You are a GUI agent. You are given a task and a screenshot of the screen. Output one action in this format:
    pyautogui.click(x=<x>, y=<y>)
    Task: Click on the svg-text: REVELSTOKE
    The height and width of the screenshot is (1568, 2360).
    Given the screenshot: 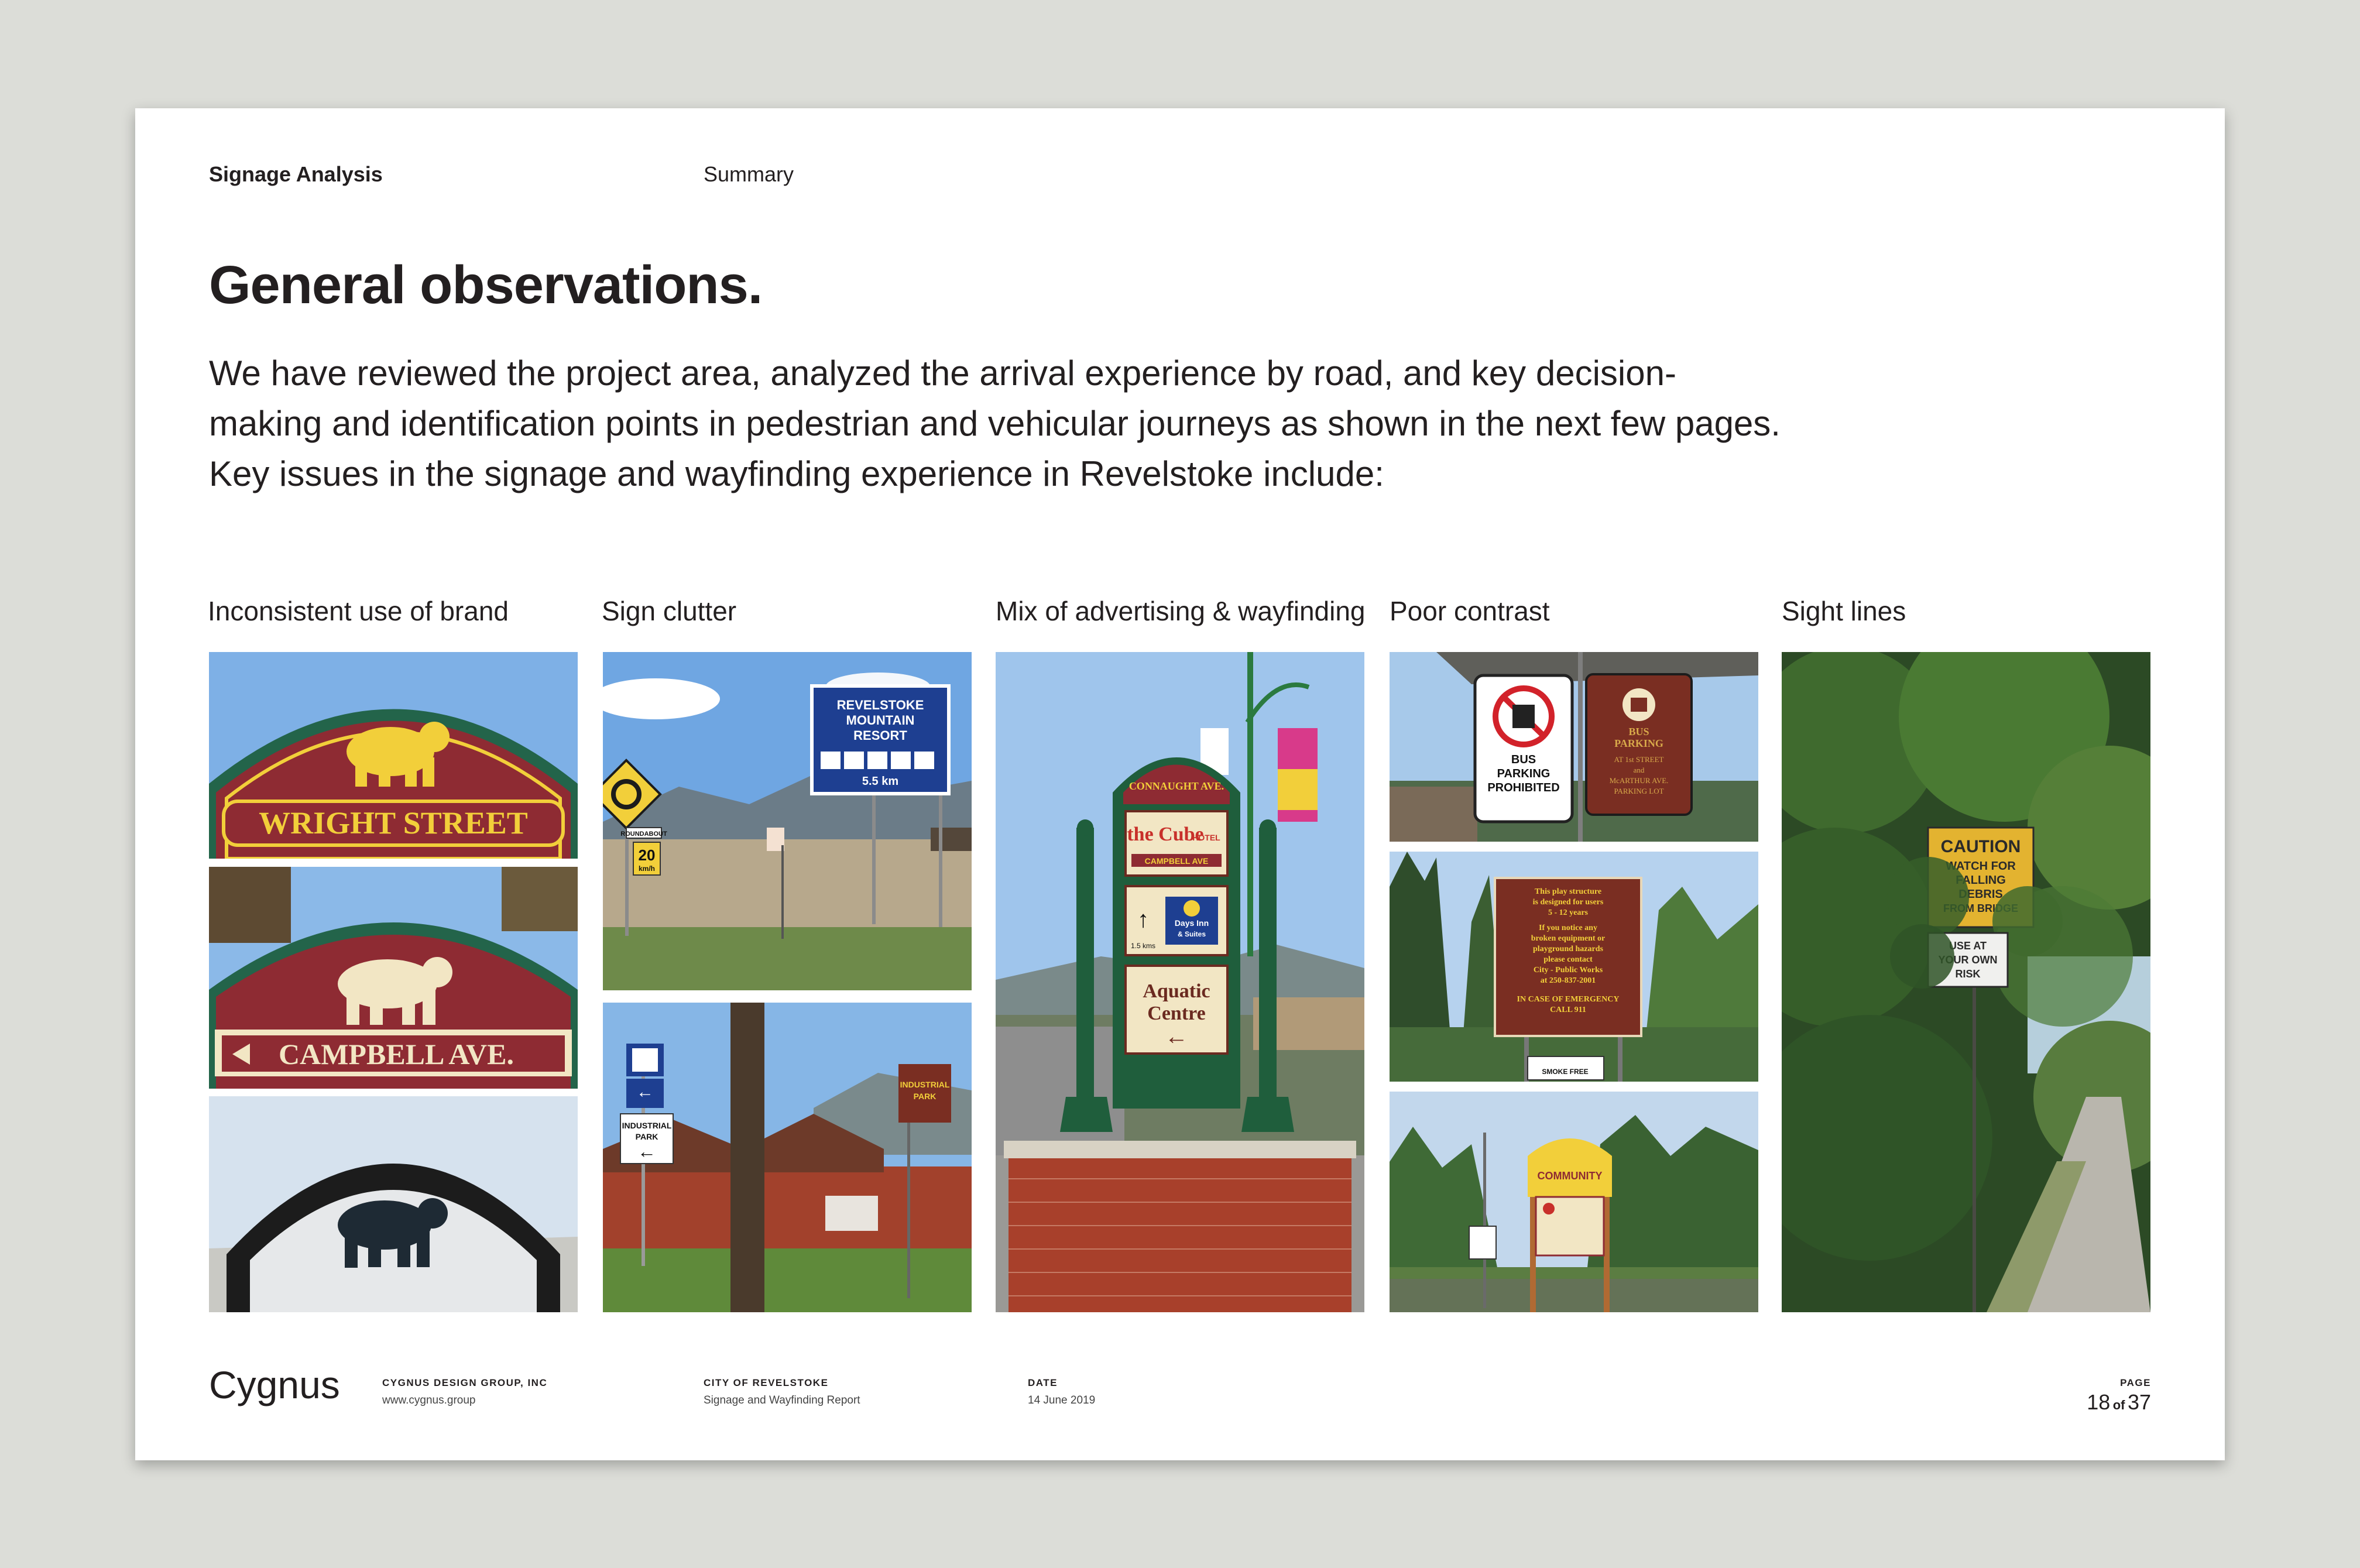 What is the action you would take?
    pyautogui.click(x=881, y=705)
    